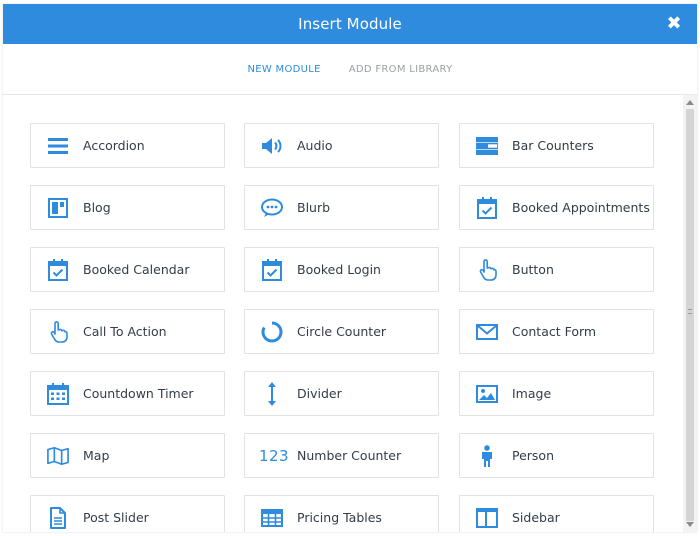  What do you see at coordinates (487, 332) in the screenshot?
I see `envelope-icon` at bounding box center [487, 332].